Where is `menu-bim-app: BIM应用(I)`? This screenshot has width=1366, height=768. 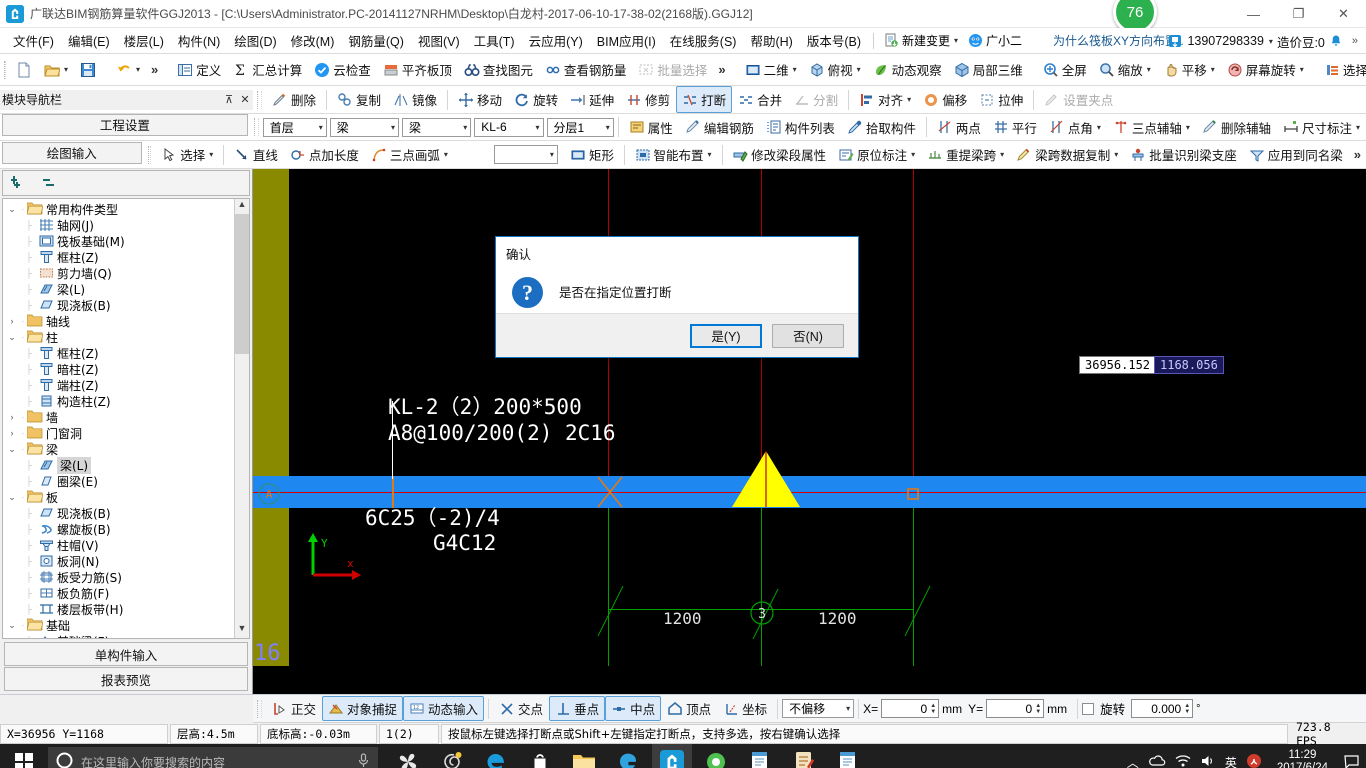 menu-bim-app: BIM应用(I) is located at coordinates (626, 40).